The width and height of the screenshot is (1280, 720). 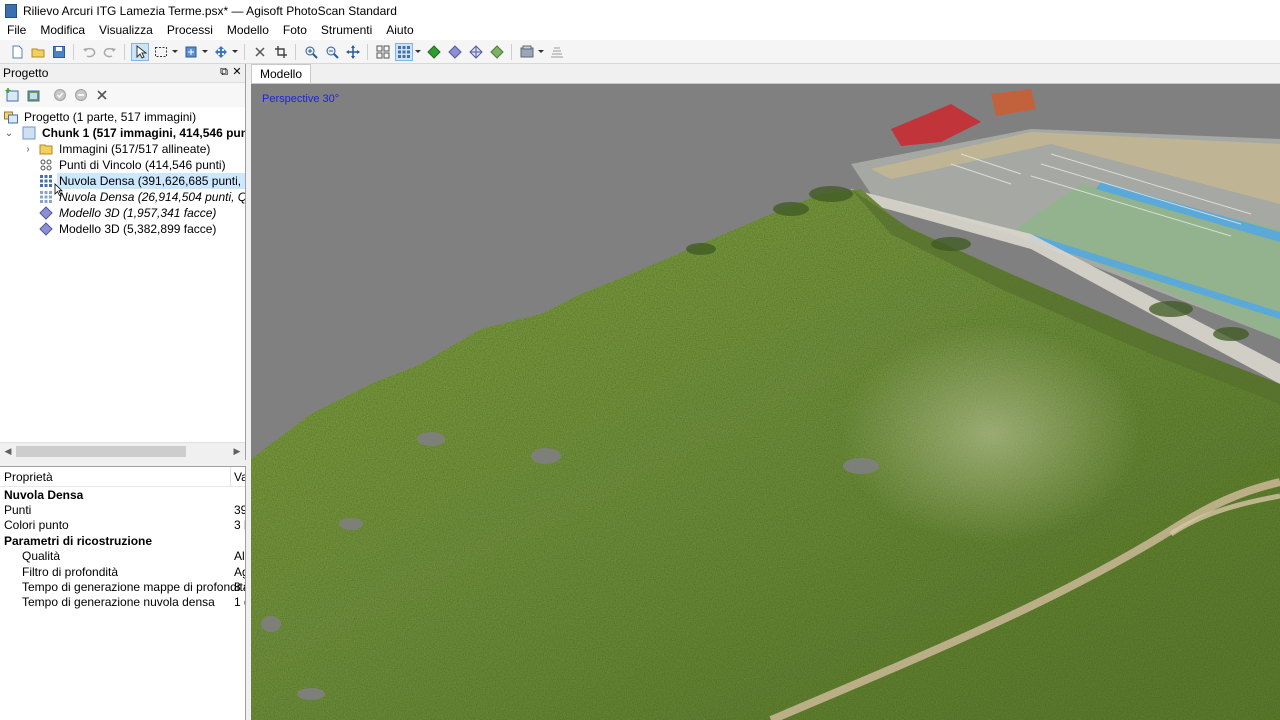 What do you see at coordinates (239, 510) in the screenshot?
I see `property-value: 39` at bounding box center [239, 510].